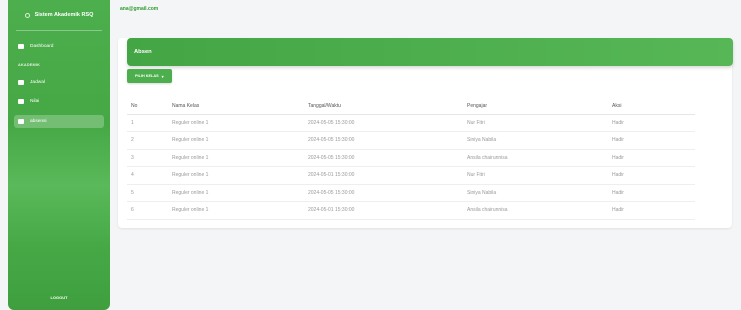 The width and height of the screenshot is (741, 310). Describe the element at coordinates (21, 121) in the screenshot. I see `absensi-icon` at that location.